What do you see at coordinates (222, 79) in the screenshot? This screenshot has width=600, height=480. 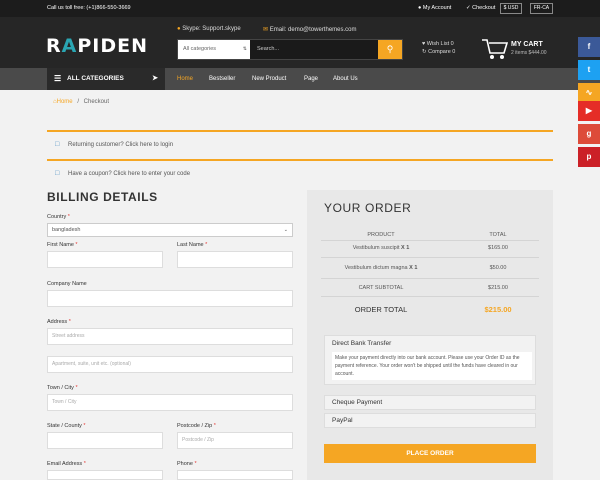 I see `nav-bestseller: Bestseller` at bounding box center [222, 79].